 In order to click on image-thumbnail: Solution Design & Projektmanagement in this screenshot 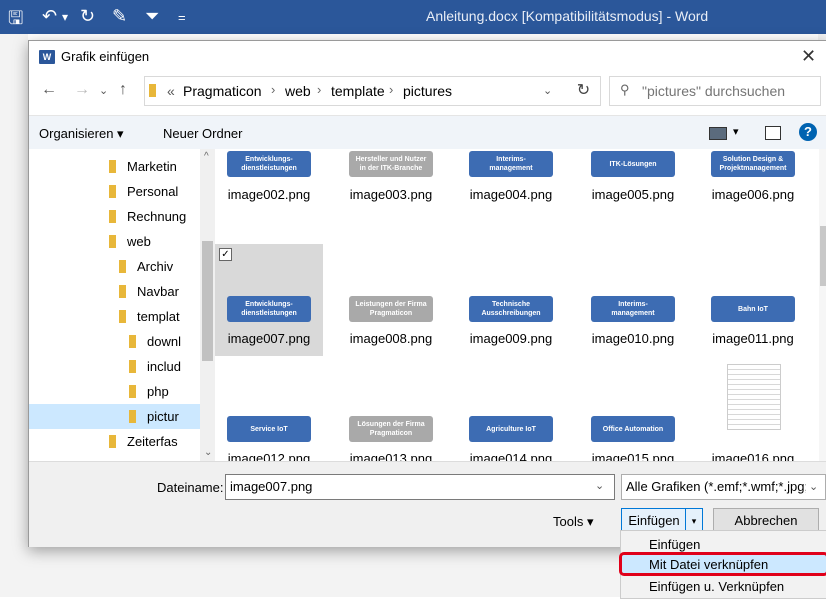, I will do `click(753, 164)`.